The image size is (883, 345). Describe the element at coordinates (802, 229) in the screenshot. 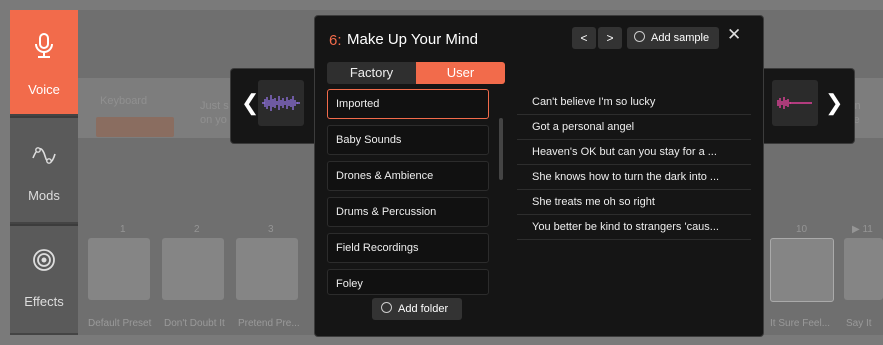

I see `background-number: 10` at that location.